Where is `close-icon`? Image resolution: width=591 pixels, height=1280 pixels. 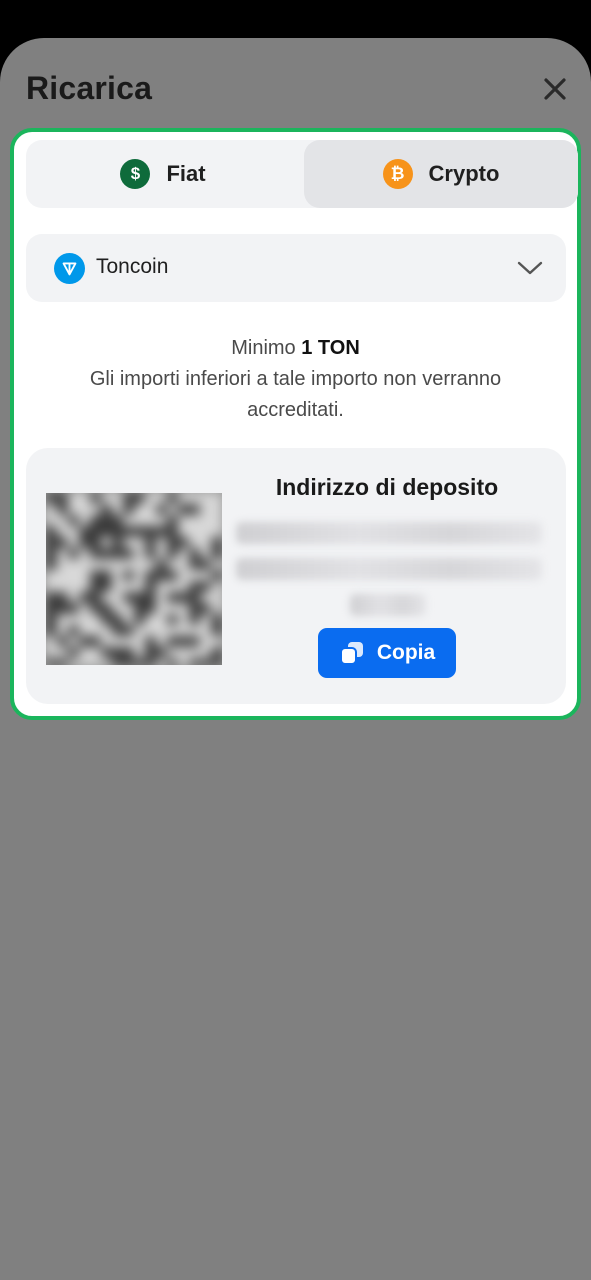 close-icon is located at coordinates (555, 89).